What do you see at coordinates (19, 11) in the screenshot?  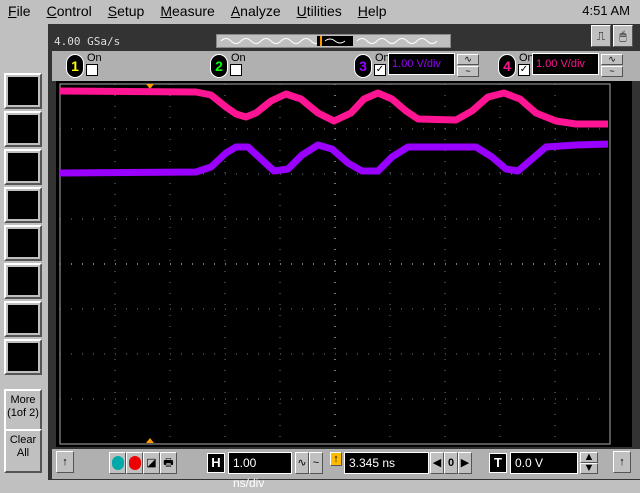 I see `menu-file: File` at bounding box center [19, 11].